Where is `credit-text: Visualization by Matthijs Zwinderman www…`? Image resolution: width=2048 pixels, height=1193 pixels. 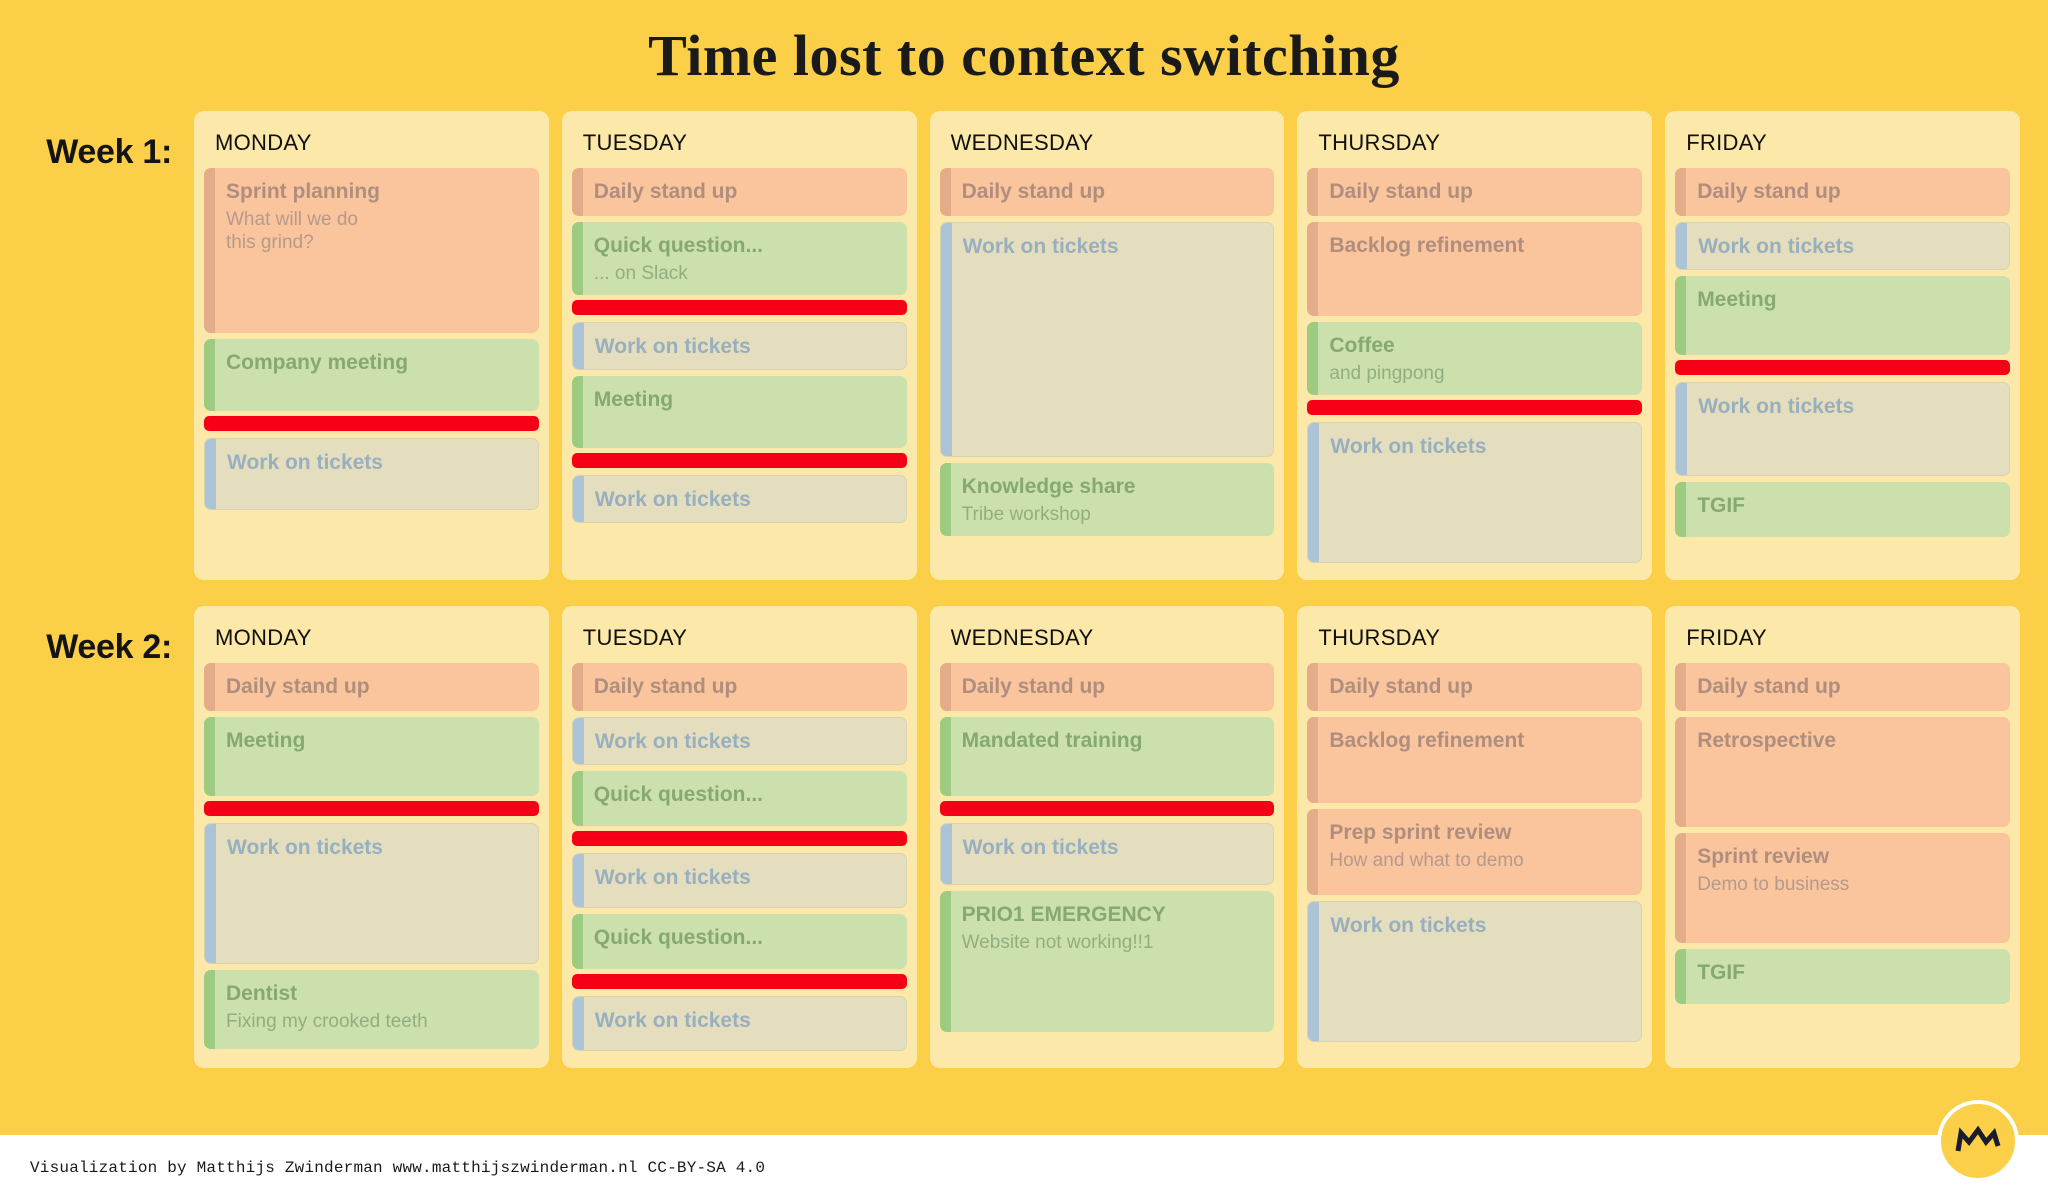 credit-text: Visualization by Matthijs Zwinderman www… is located at coordinates (398, 1168).